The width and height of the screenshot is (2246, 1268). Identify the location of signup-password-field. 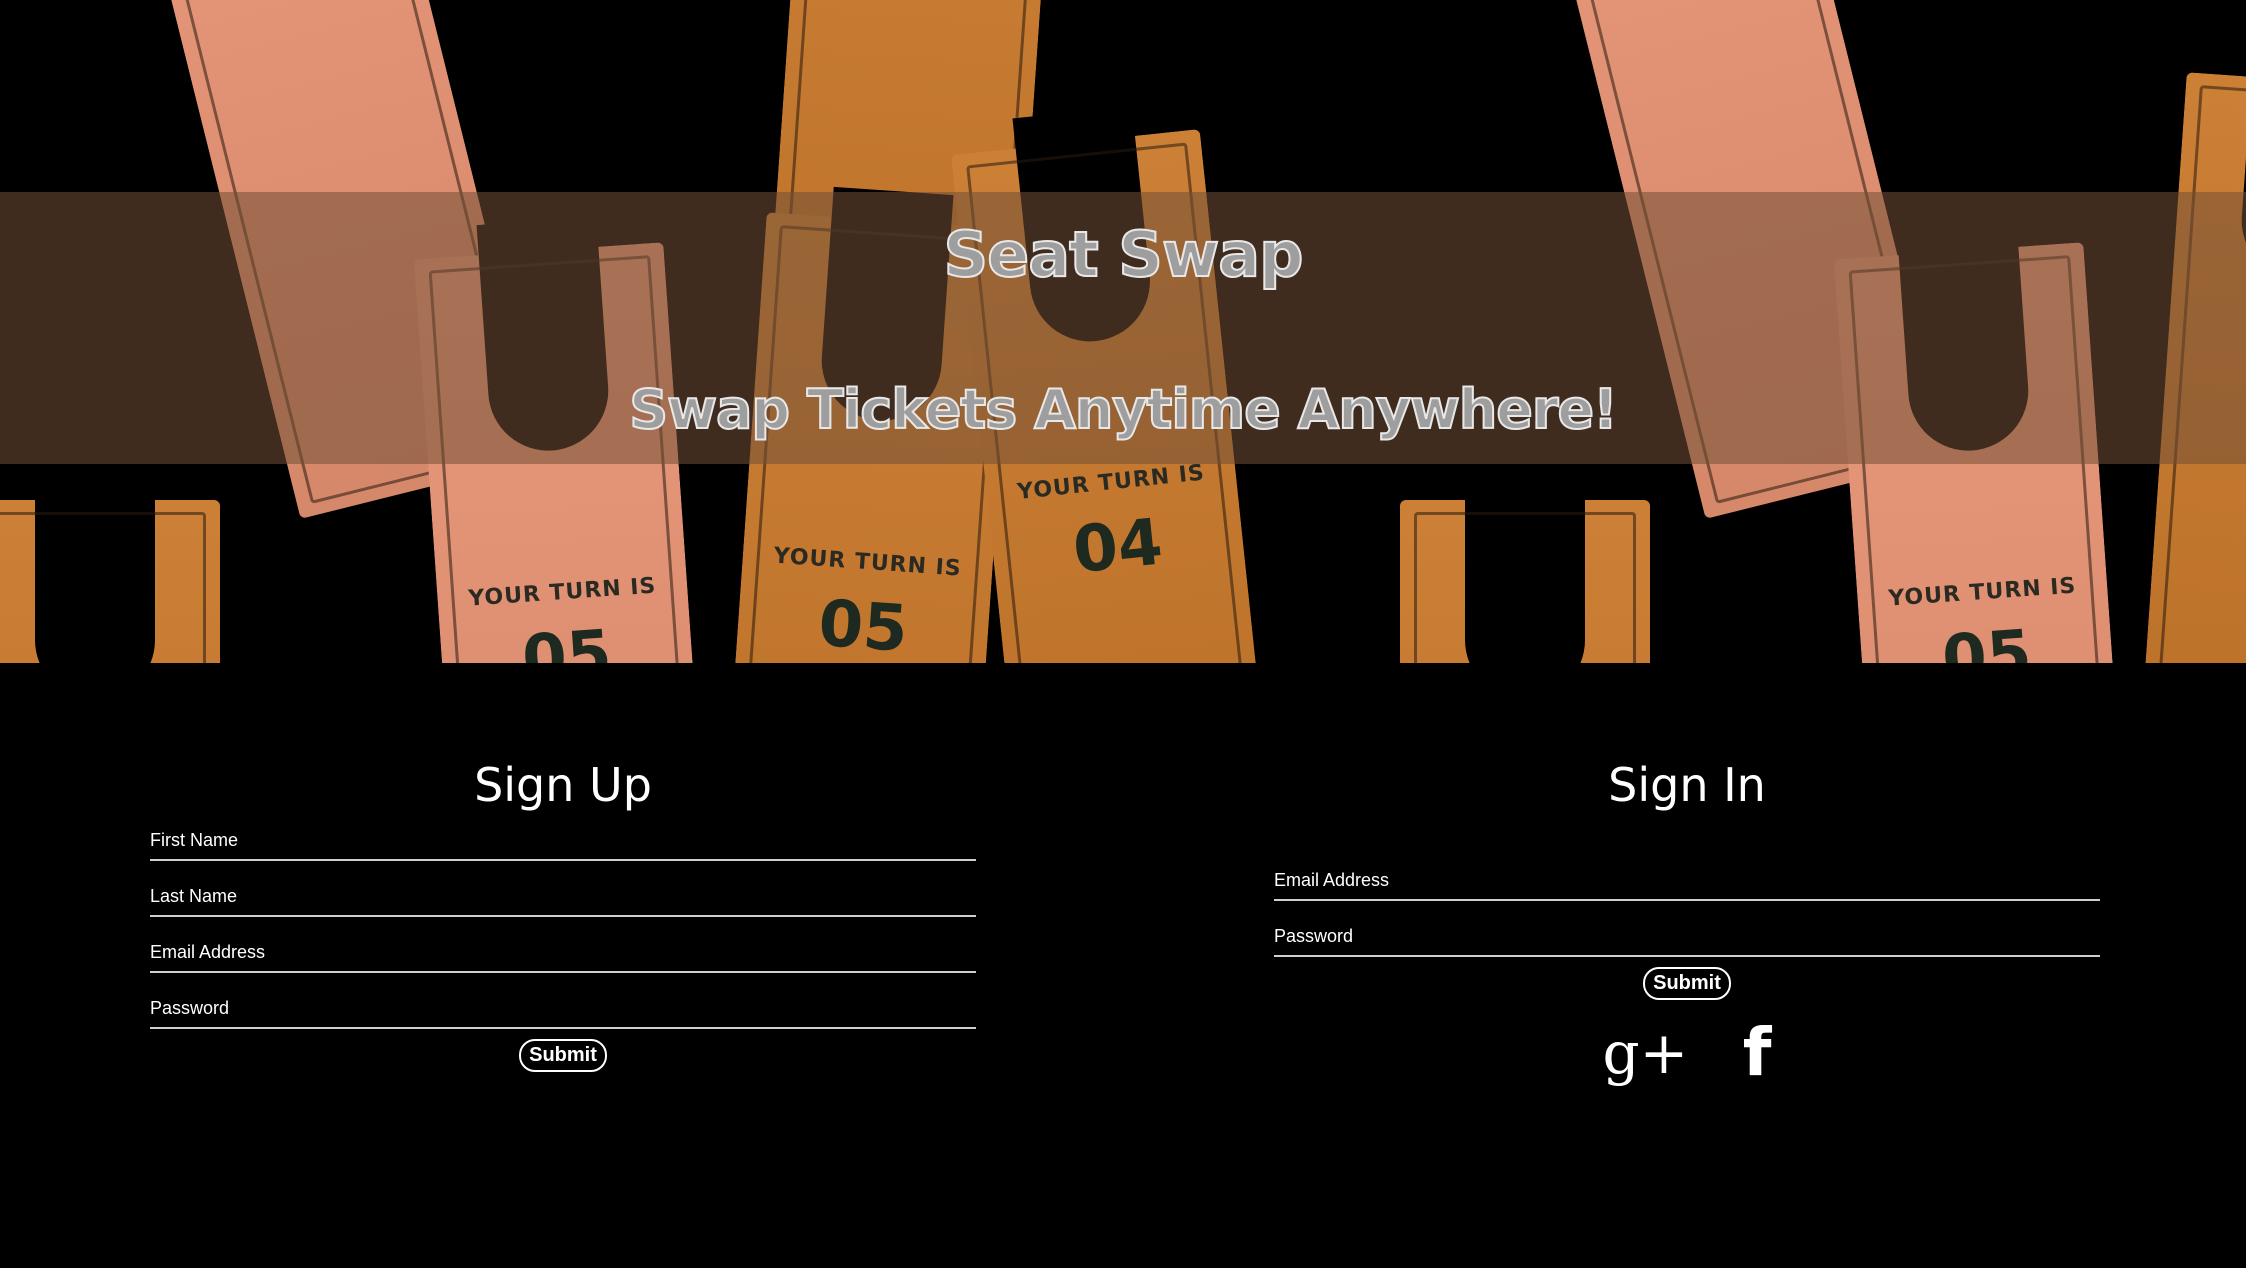
(563, 1001).